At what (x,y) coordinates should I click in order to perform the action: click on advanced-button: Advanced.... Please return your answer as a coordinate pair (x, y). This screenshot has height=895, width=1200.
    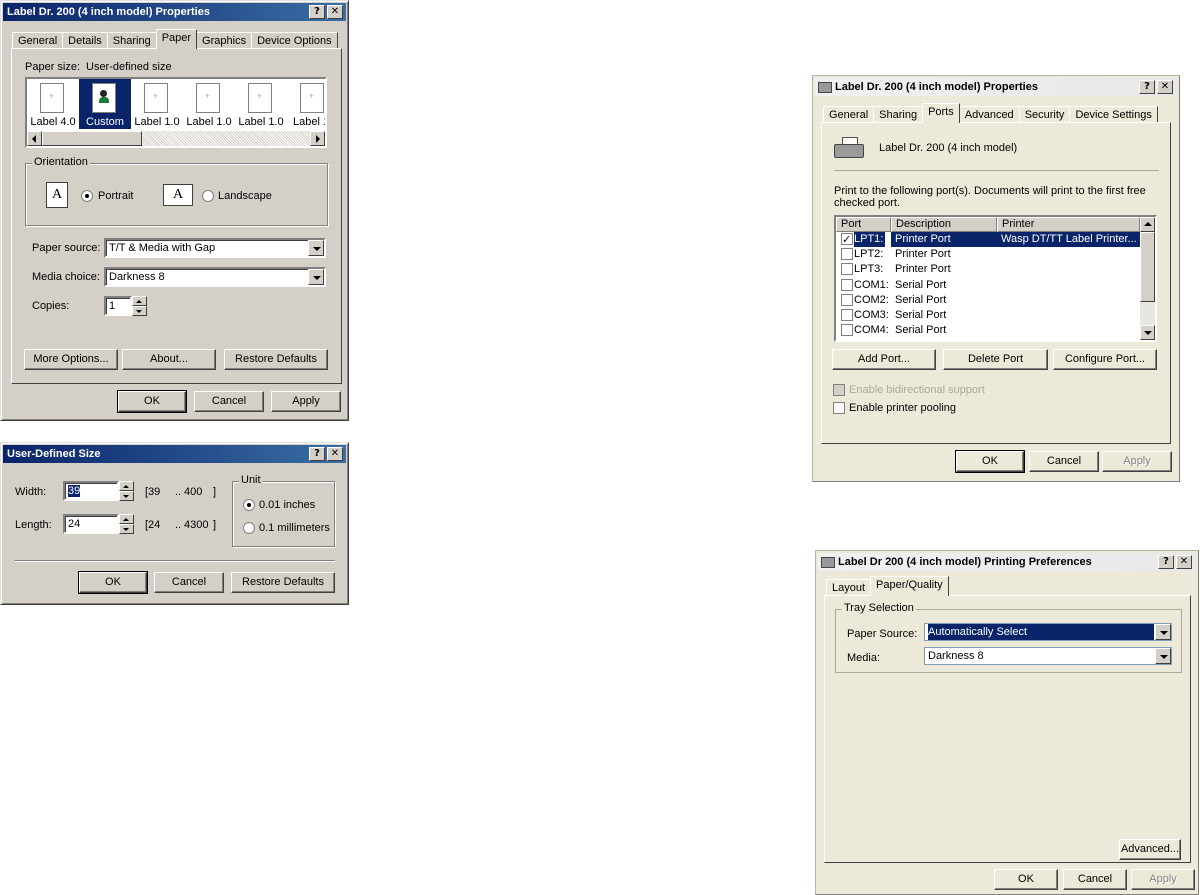
    Looking at the image, I should click on (1150, 849).